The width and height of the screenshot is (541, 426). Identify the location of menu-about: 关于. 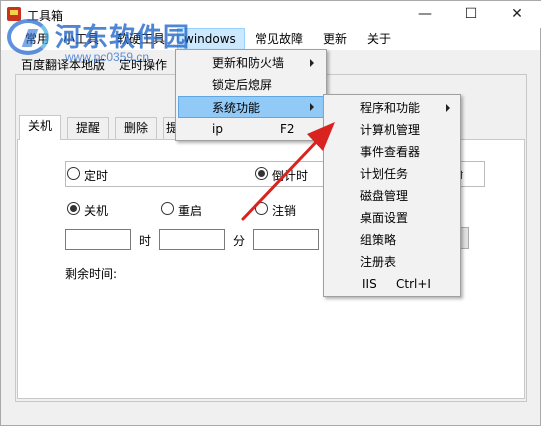
(379, 39).